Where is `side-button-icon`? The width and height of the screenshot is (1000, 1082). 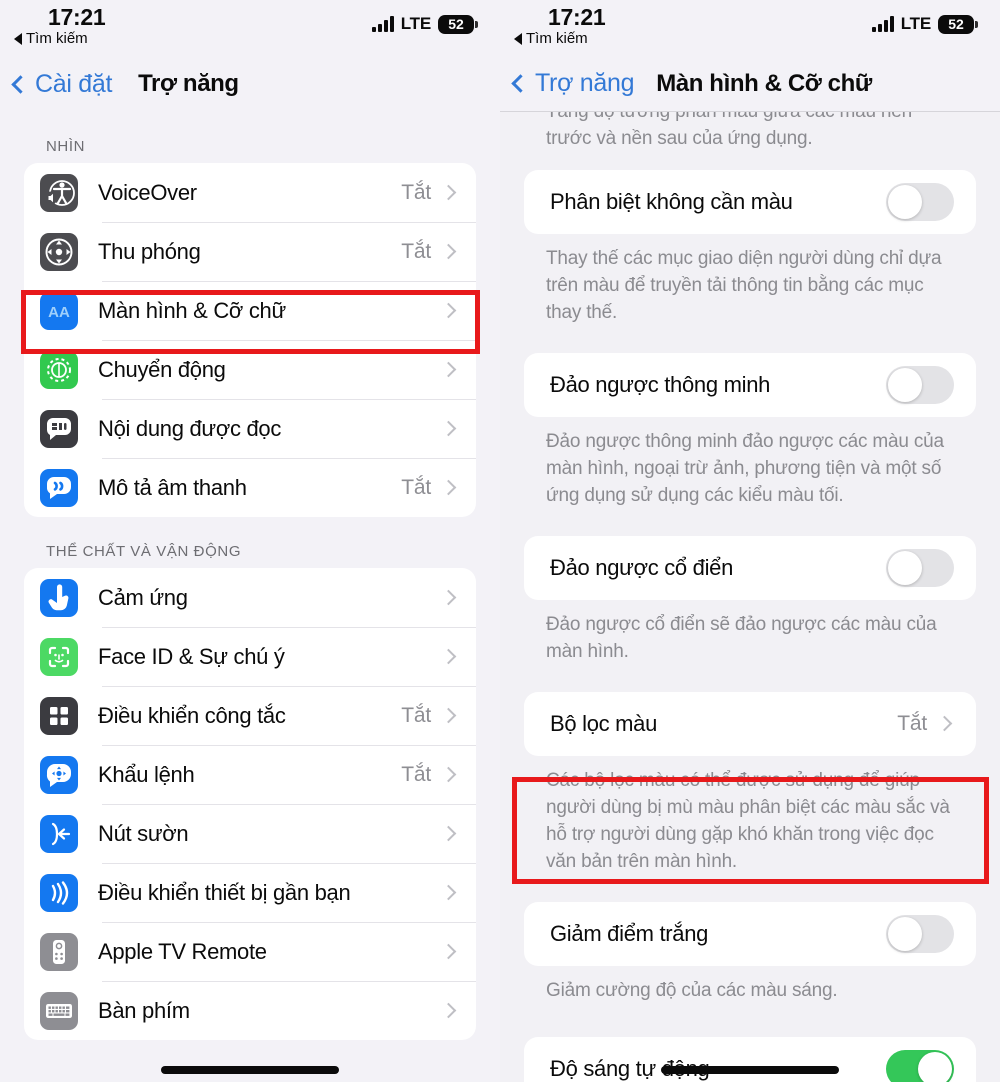 side-button-icon is located at coordinates (59, 833).